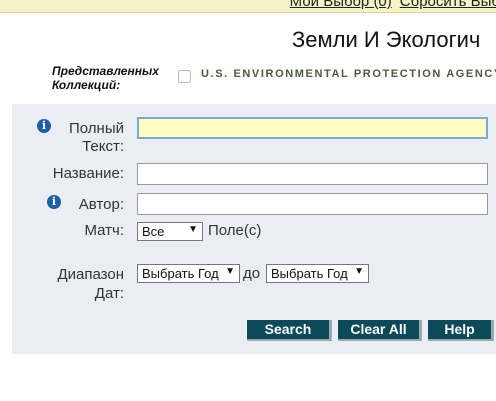 The image size is (496, 401). What do you see at coordinates (312, 174) in the screenshot?
I see `title-input` at bounding box center [312, 174].